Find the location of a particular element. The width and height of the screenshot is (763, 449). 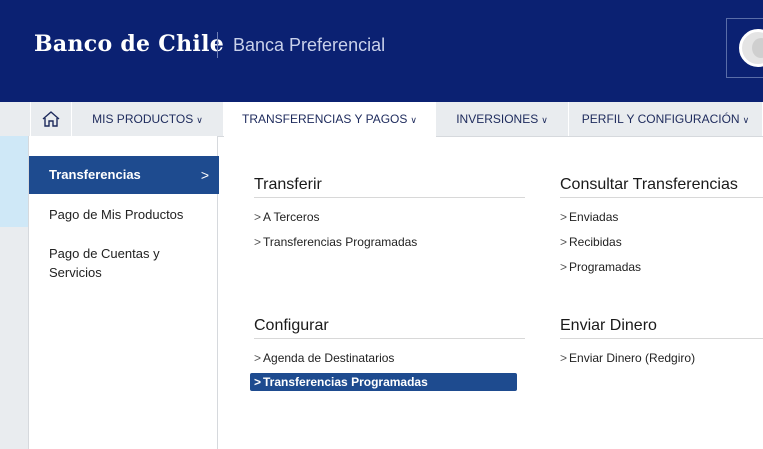

link-programadas: > Programadas is located at coordinates (600, 267).